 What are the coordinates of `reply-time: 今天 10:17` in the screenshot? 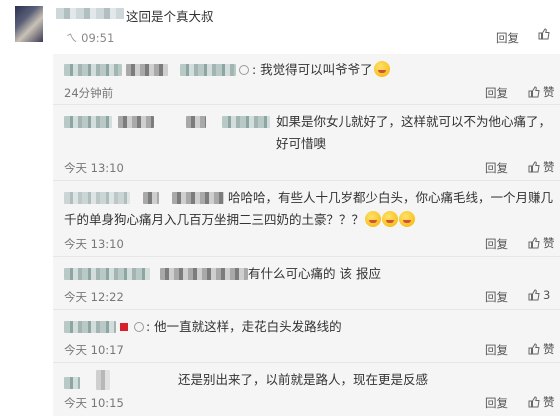 It's located at (94, 350).